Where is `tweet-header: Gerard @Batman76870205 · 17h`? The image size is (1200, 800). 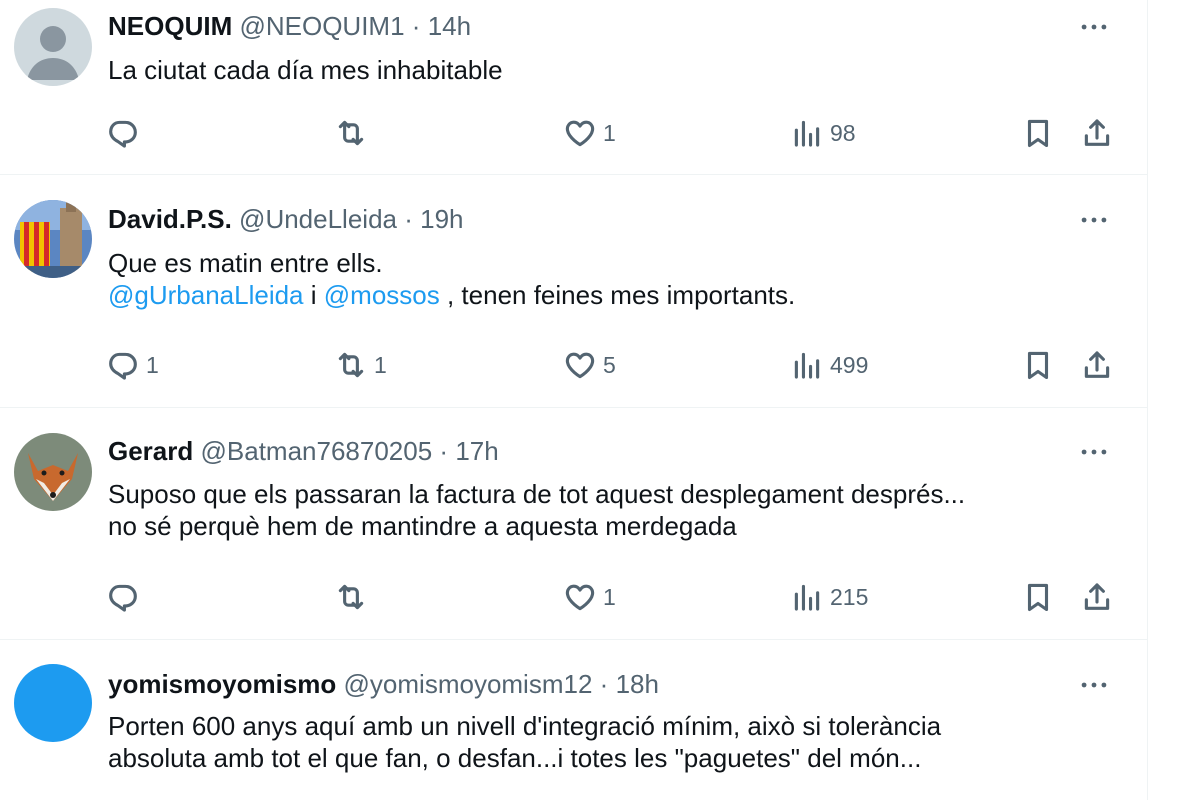 tweet-header: Gerard @Batman76870205 · 17h is located at coordinates (593, 451).